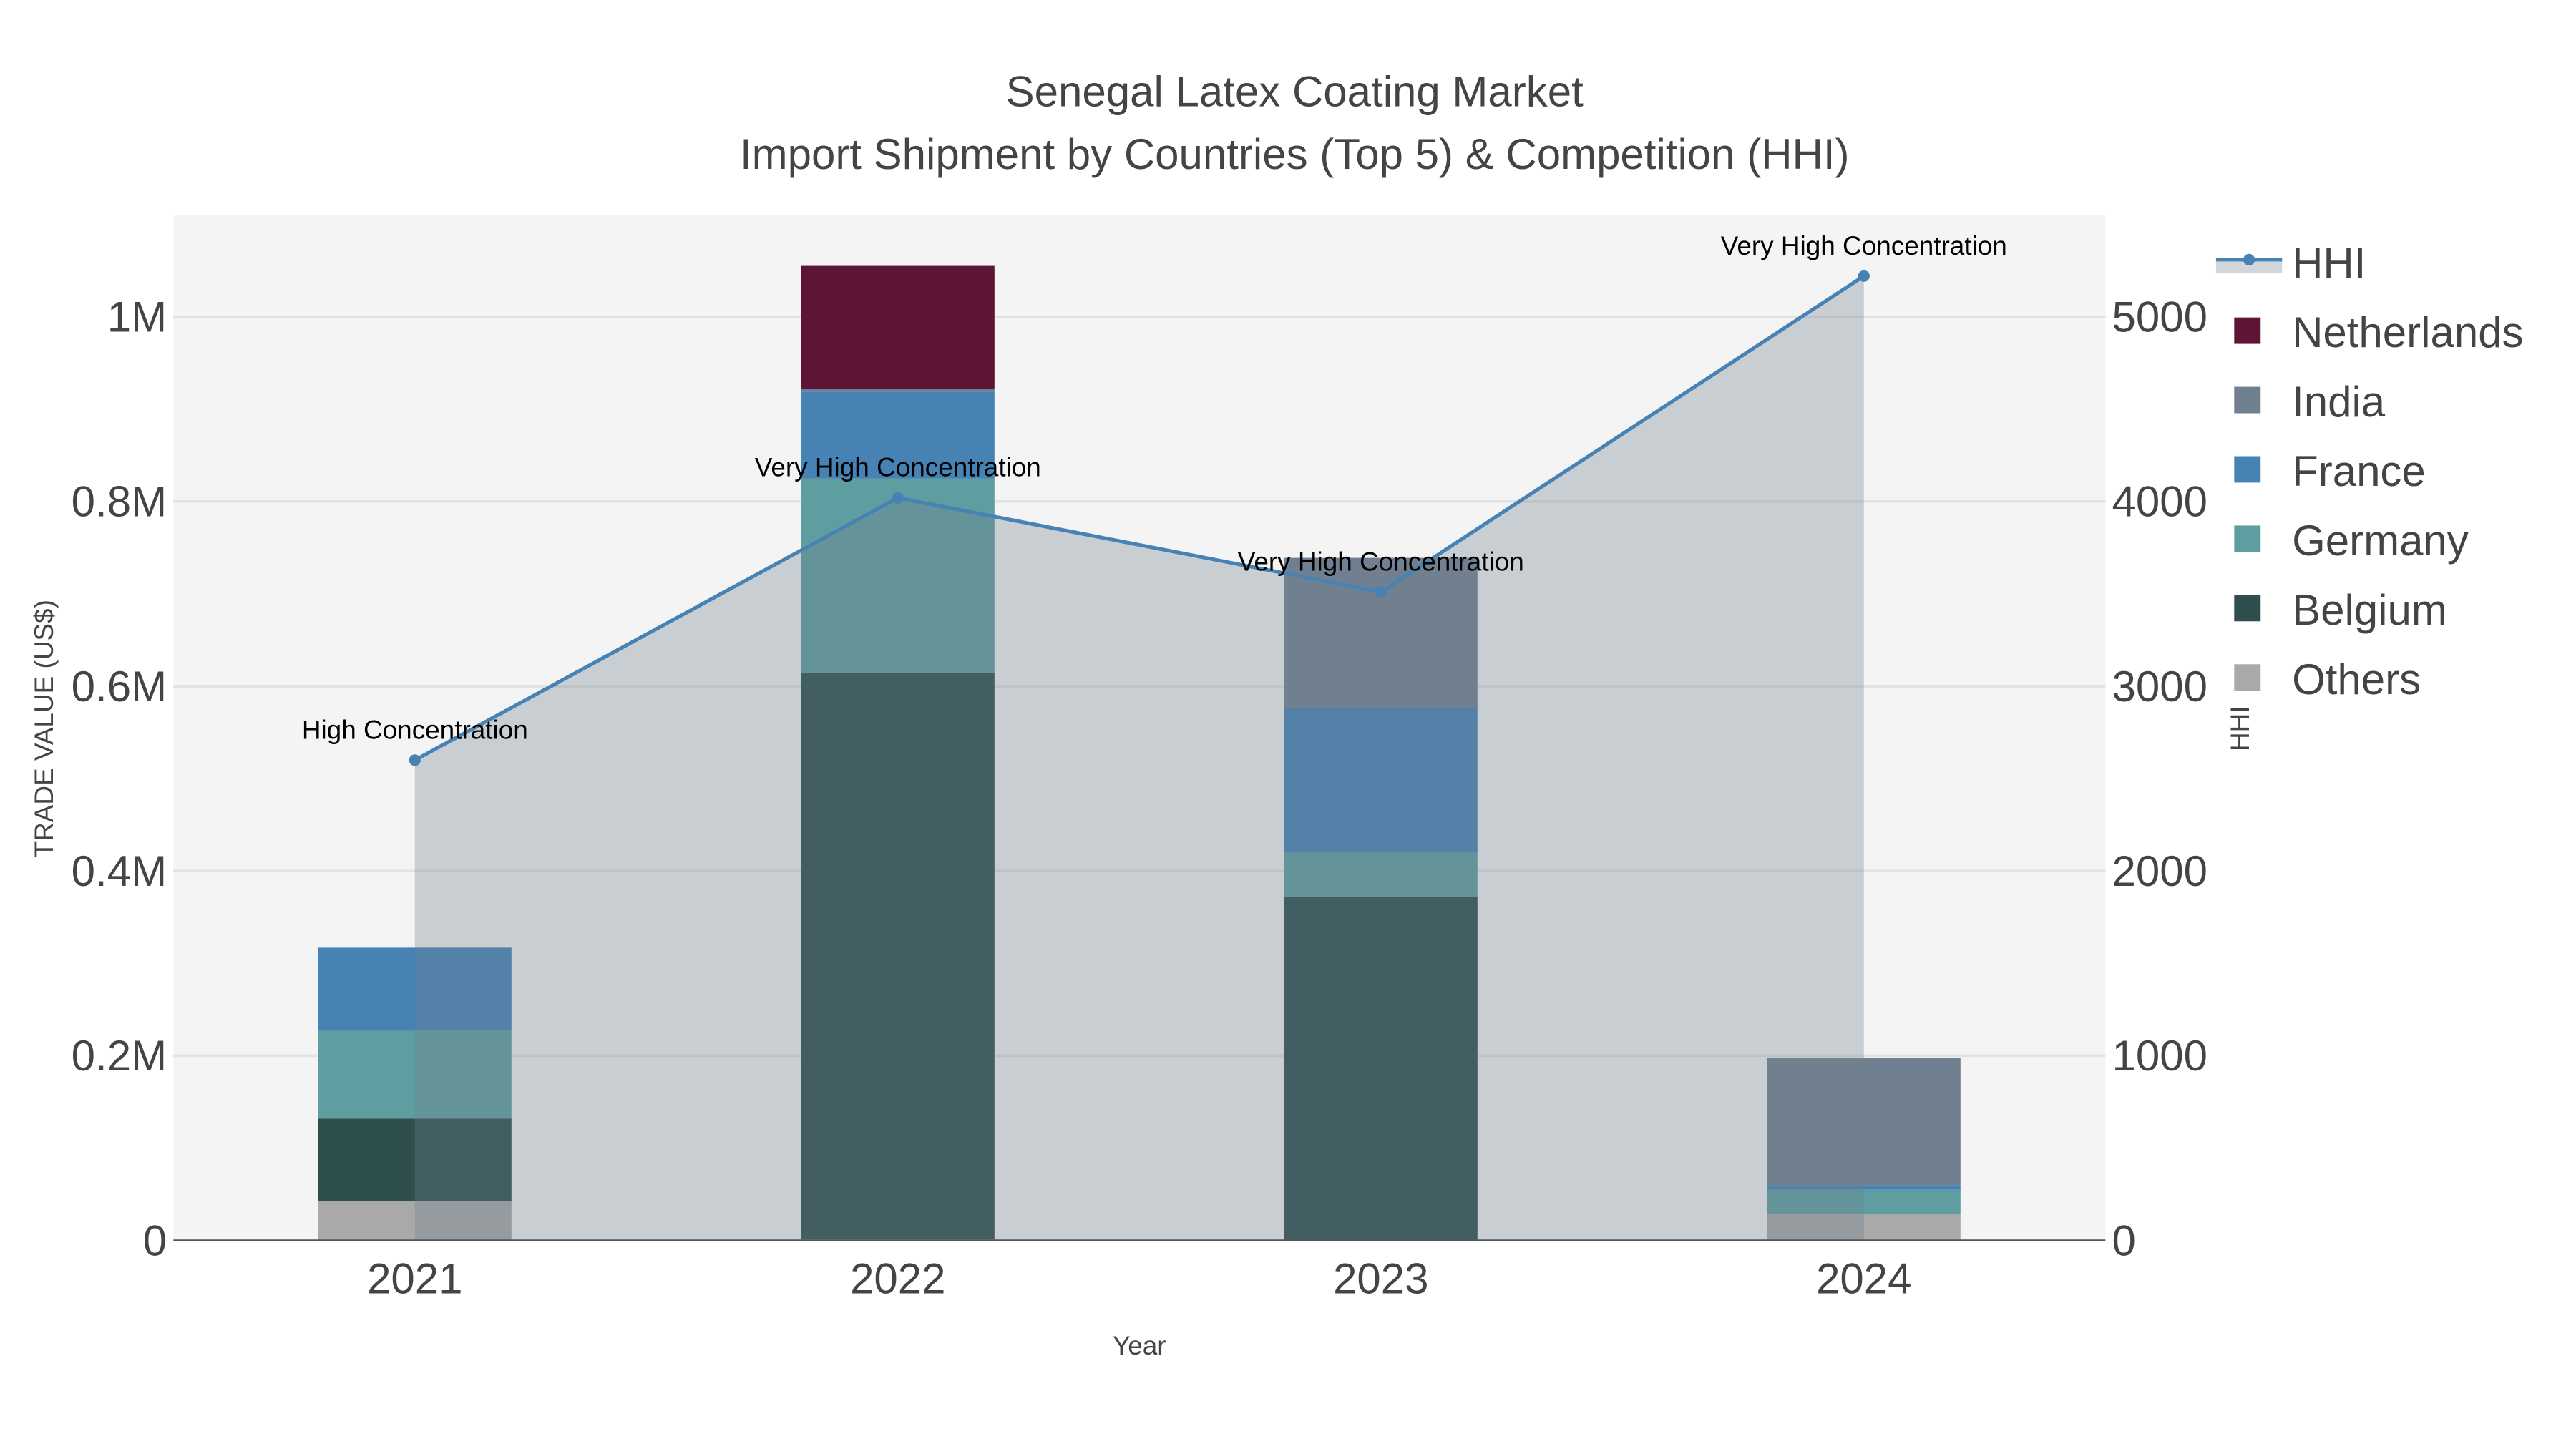 The height and width of the screenshot is (1449, 2576). I want to click on legend-swatch-india, so click(2247, 400).